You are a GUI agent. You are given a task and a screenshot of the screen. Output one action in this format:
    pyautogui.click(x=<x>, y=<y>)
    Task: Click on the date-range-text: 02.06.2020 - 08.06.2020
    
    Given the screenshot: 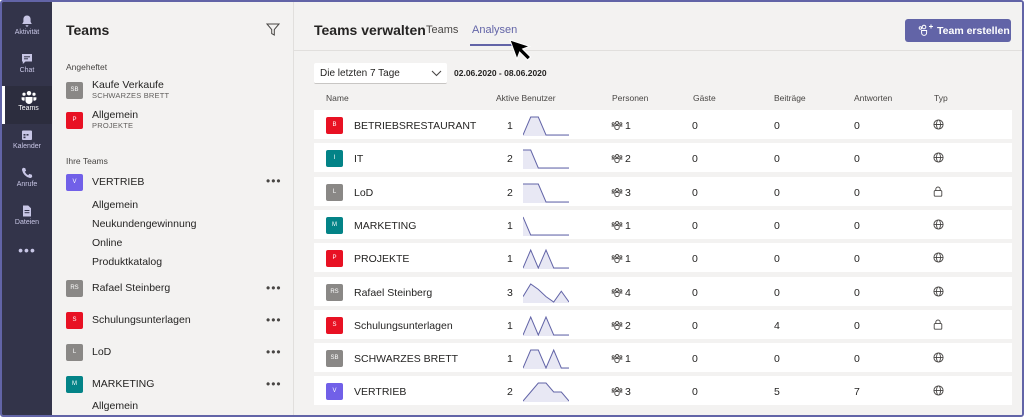 What is the action you would take?
    pyautogui.click(x=500, y=73)
    